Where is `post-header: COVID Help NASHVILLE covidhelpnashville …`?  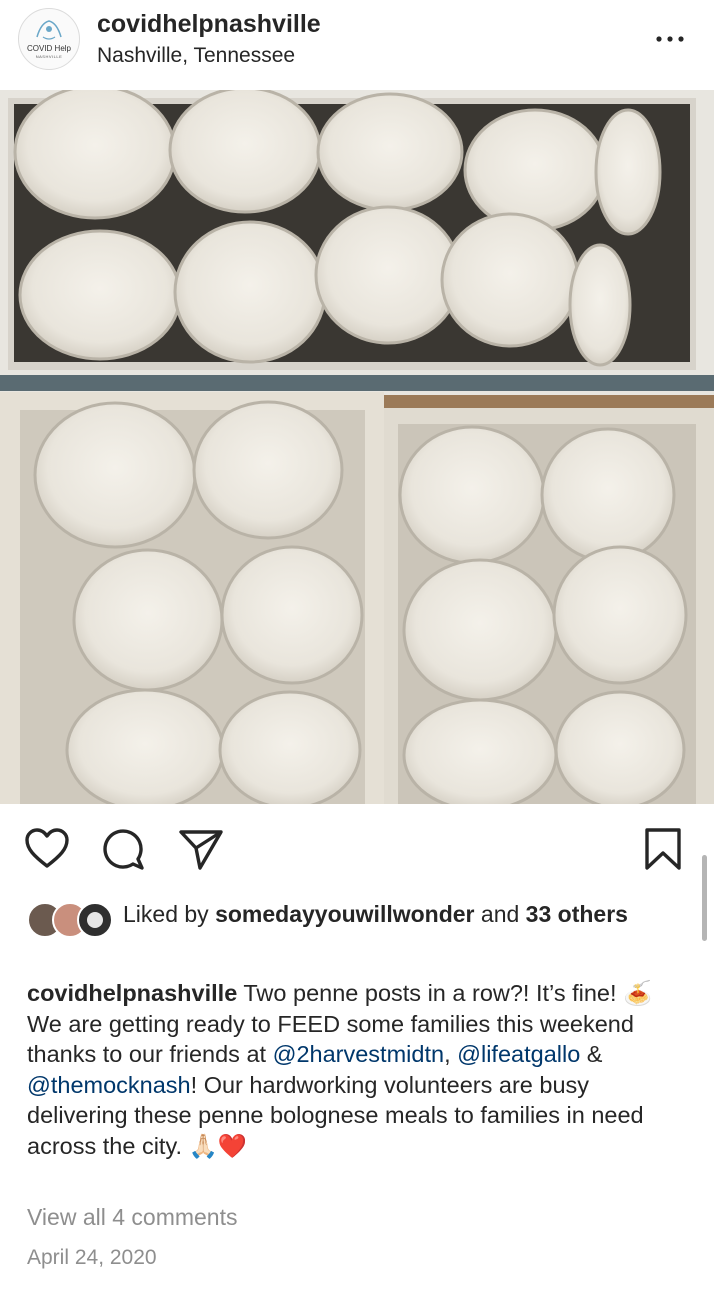 post-header: COVID Help NASHVILLE covidhelpnashville … is located at coordinates (357, 45).